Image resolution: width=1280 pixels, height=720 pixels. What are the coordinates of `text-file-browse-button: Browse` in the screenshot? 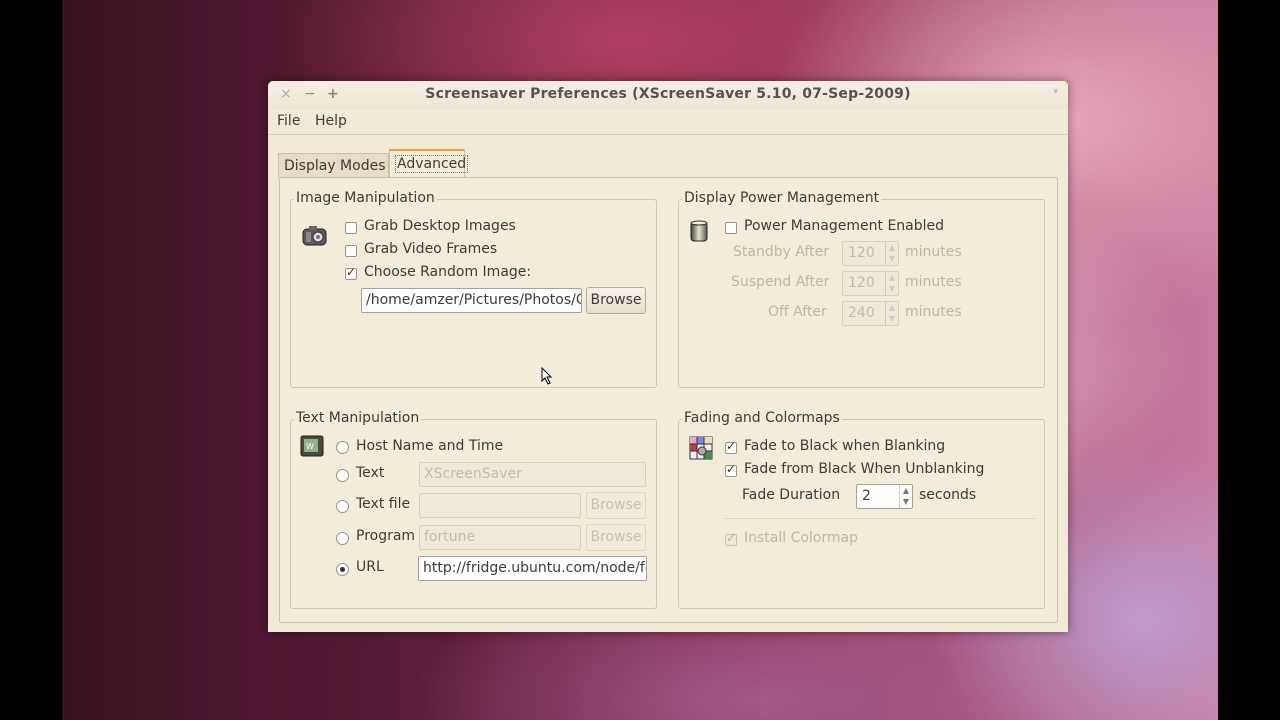 It's located at (616, 505).